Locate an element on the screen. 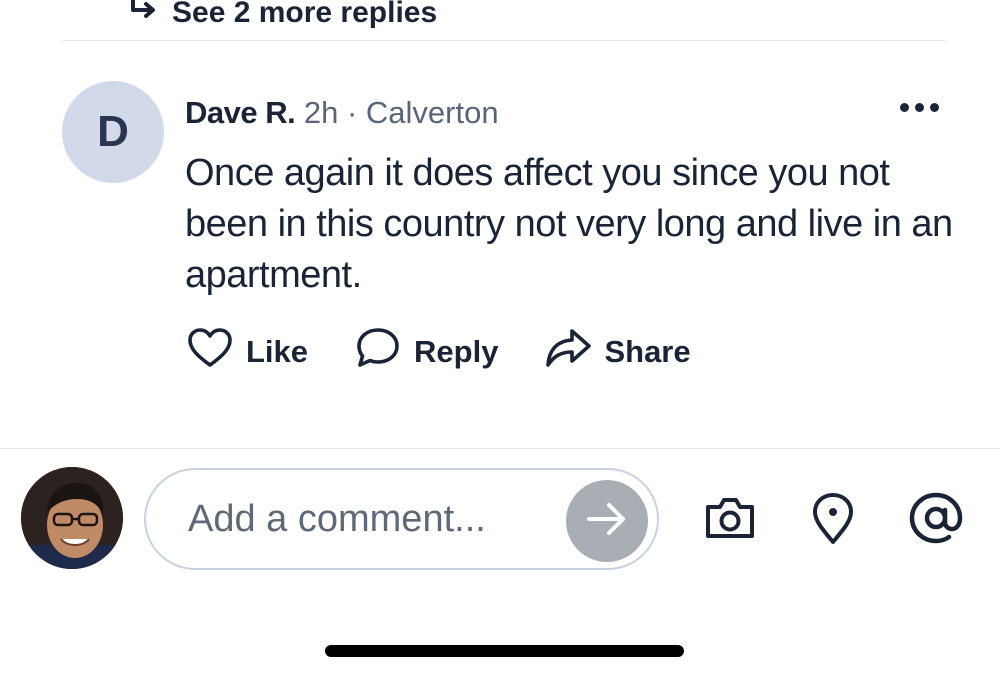 The height and width of the screenshot is (678, 1000). like-button: Like is located at coordinates (247, 352).